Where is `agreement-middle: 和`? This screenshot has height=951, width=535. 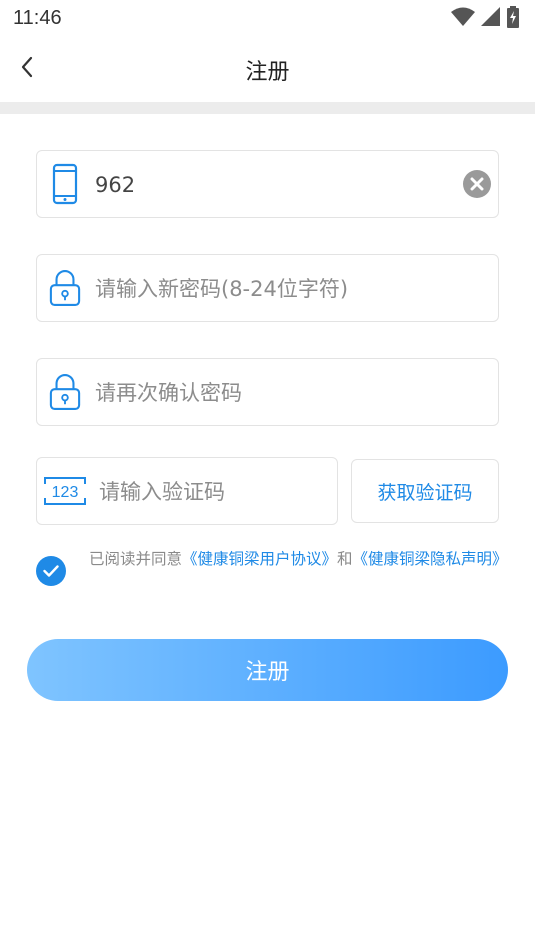
agreement-middle: 和 is located at coordinates (345, 559).